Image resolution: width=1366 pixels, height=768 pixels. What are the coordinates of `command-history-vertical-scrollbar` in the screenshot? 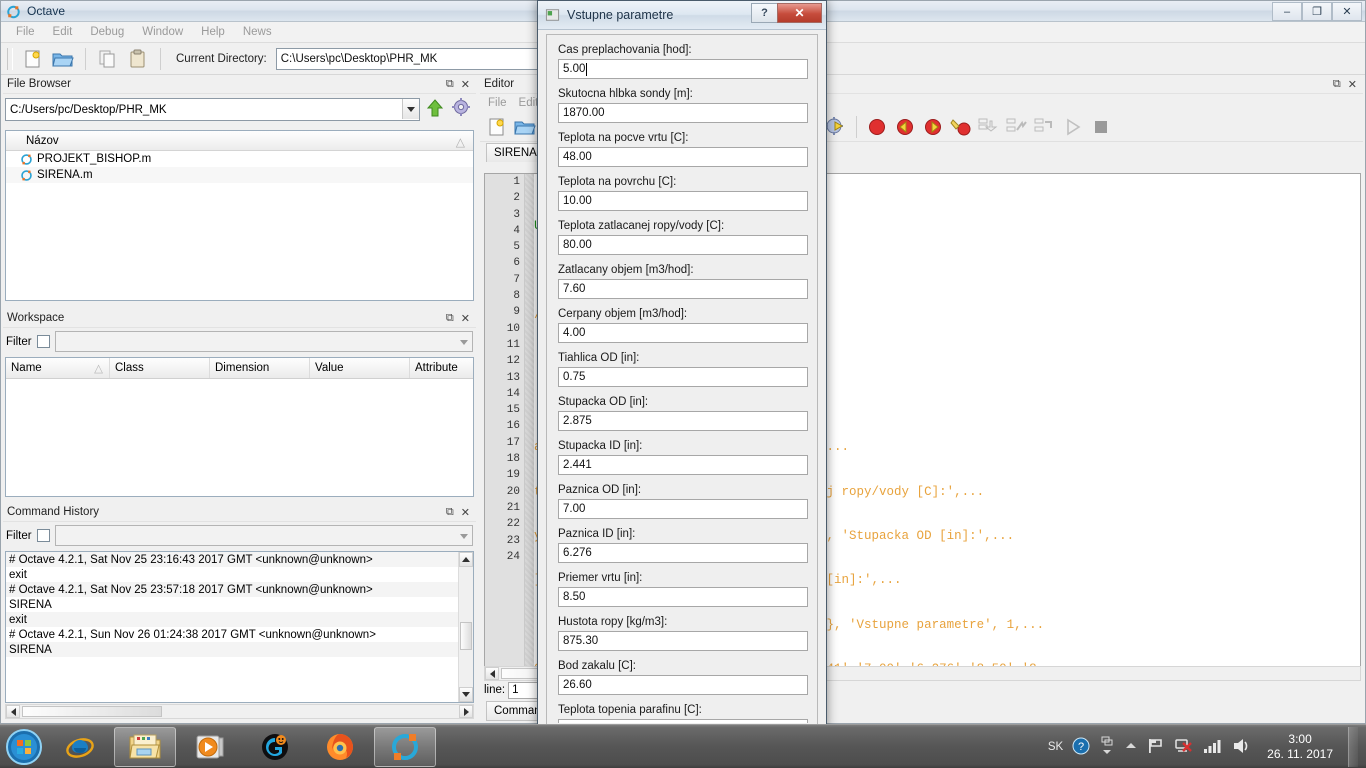 It's located at (465, 627).